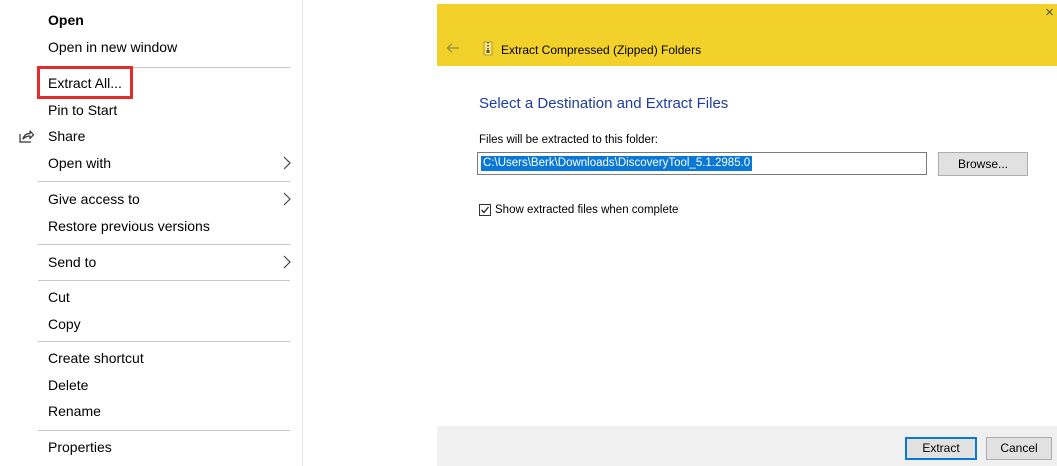  I want to click on destination-label: Files will be extracted to this folder:, so click(568, 140).